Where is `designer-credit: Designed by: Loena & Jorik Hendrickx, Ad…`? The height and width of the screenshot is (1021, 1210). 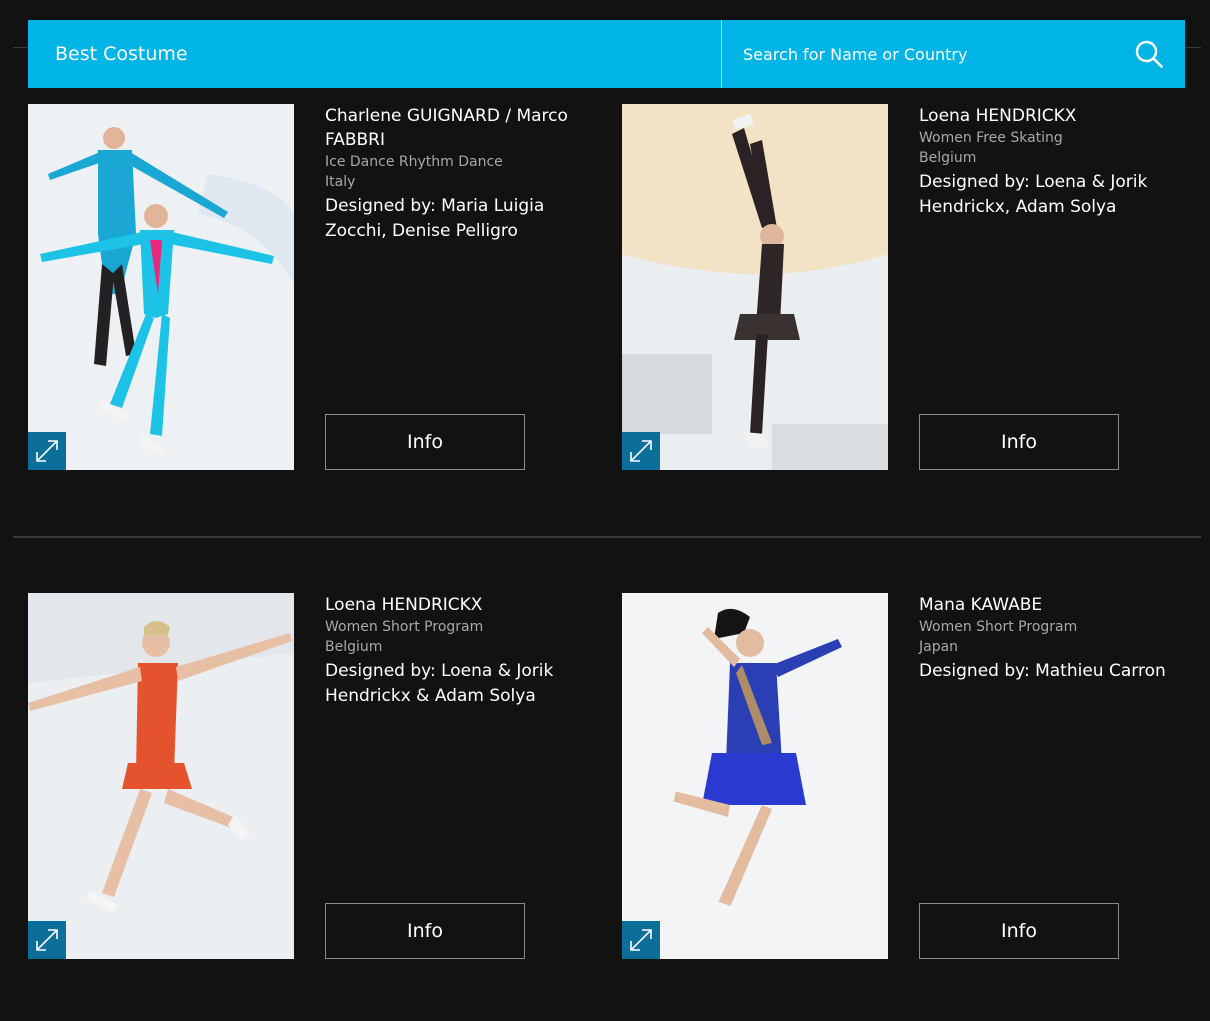 designer-credit: Designed by: Loena & Jorik Hendrickx, Ad… is located at coordinates (1033, 194).